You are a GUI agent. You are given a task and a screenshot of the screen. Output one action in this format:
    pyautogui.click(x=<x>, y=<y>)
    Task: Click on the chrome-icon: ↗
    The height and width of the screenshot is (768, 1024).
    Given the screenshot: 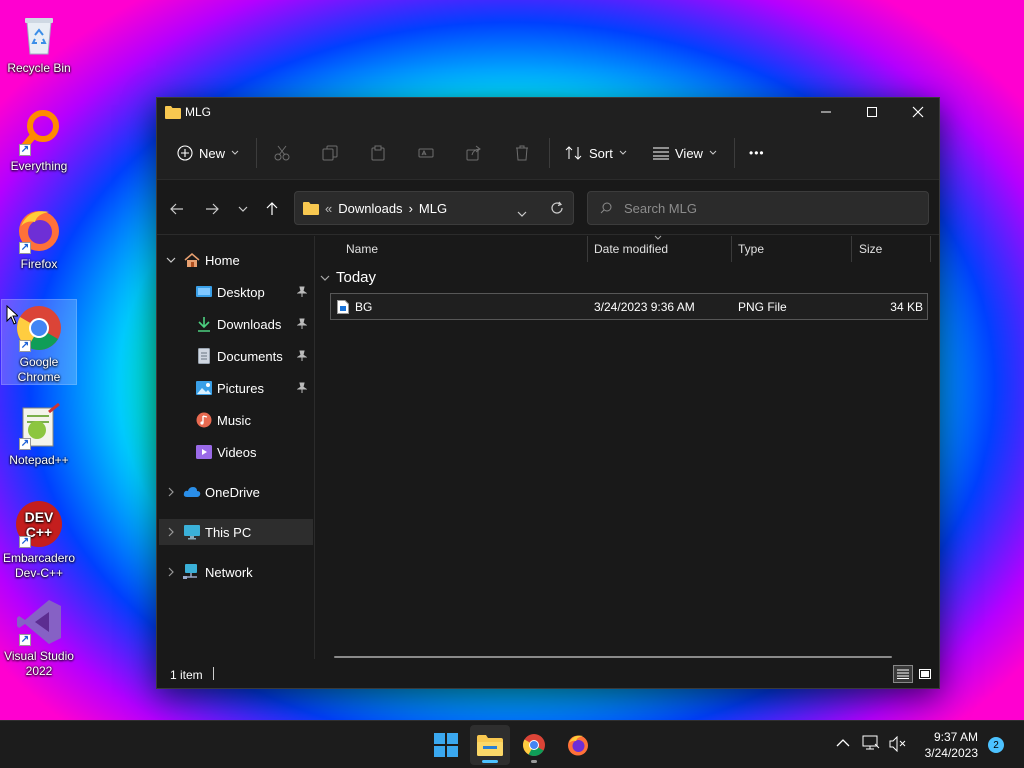 What is the action you would take?
    pyautogui.click(x=39, y=328)
    